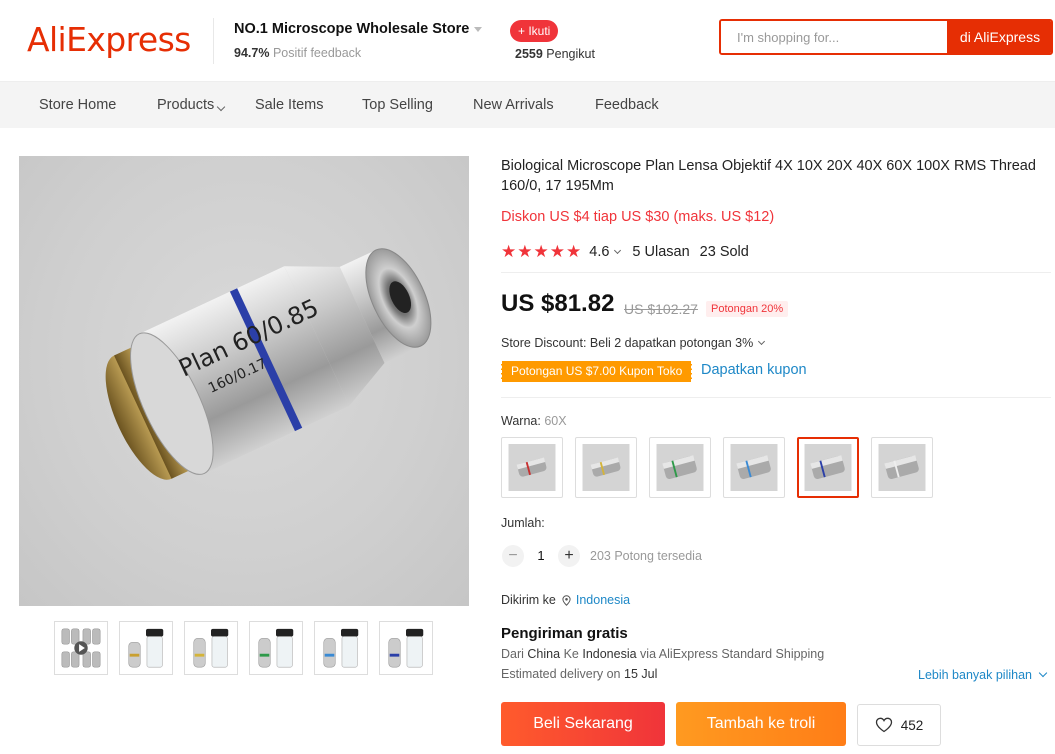 This screenshot has height=754, width=1055. I want to click on search-input, so click(834, 37).